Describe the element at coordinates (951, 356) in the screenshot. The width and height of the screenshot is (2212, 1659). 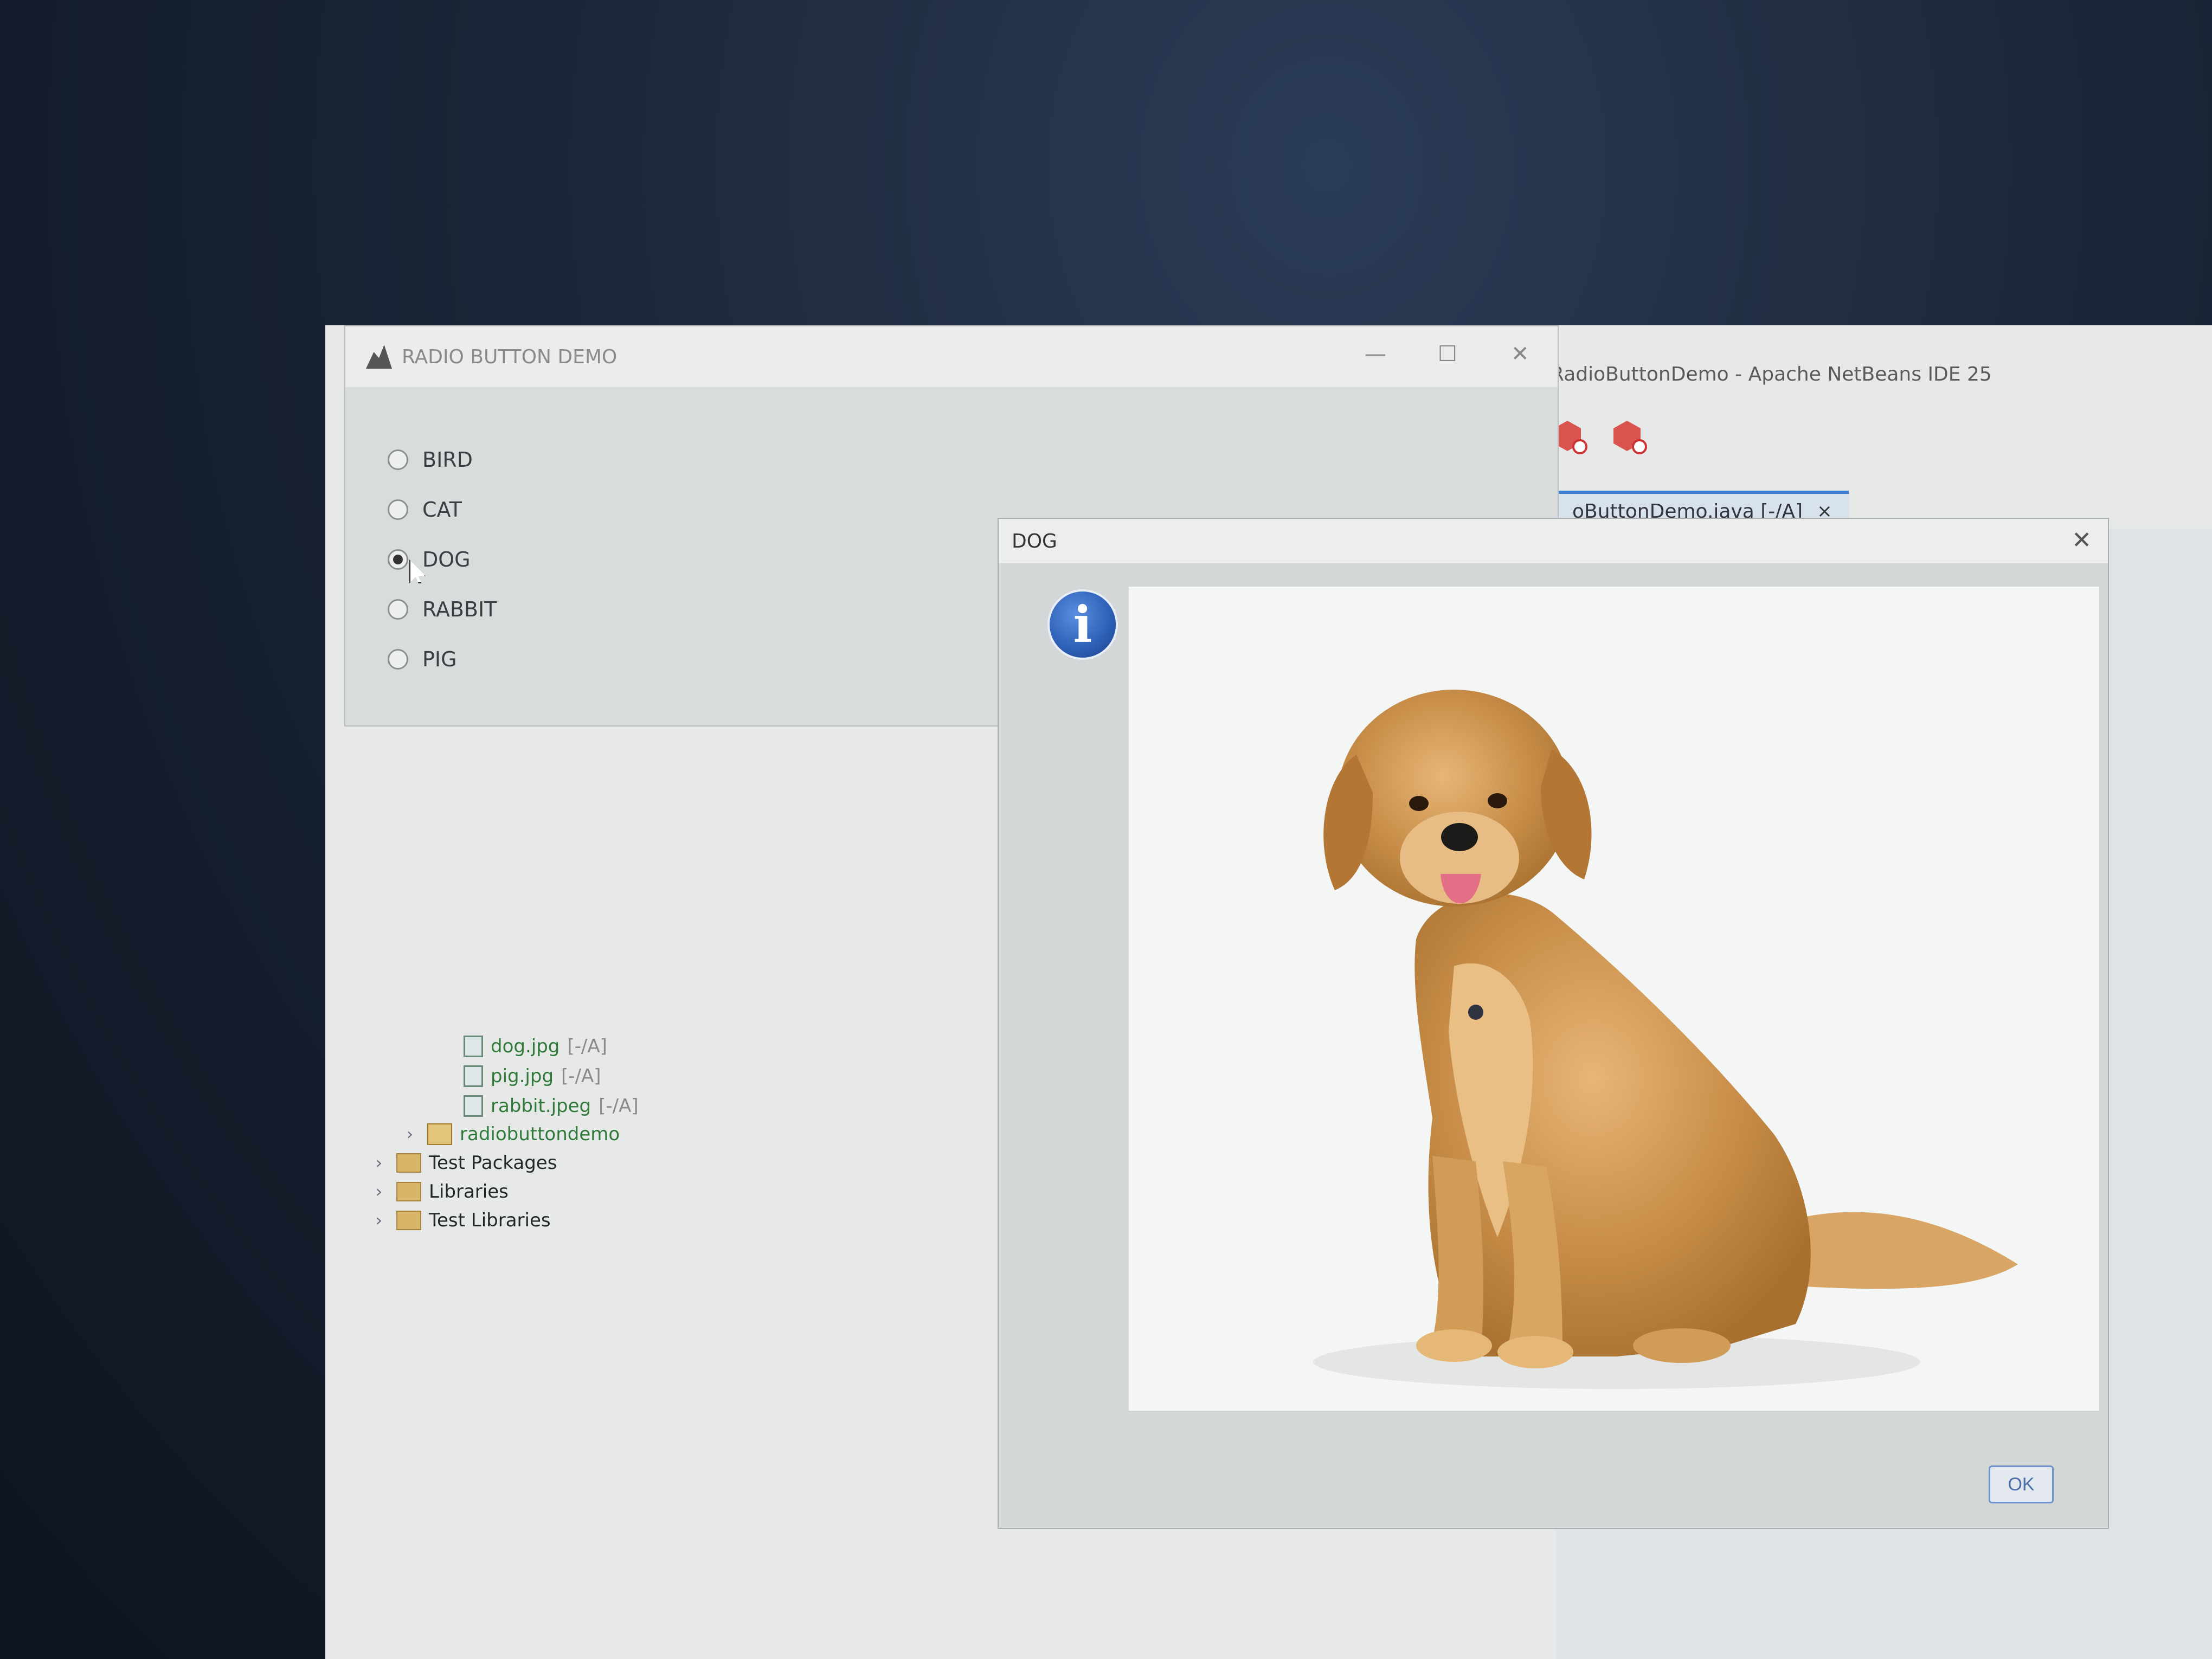
I see `radio-window-titlebar: RADIO BUTTON DEMO — ☐ ✕` at that location.